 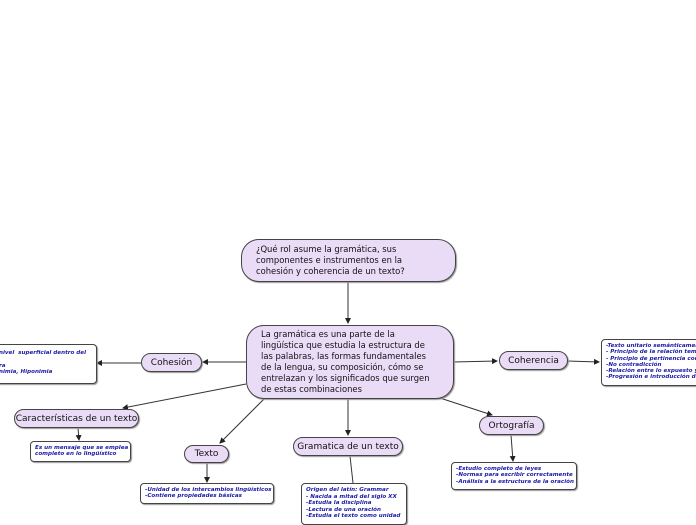 I want to click on topic-ortografia: Ortografía, so click(x=511, y=425).